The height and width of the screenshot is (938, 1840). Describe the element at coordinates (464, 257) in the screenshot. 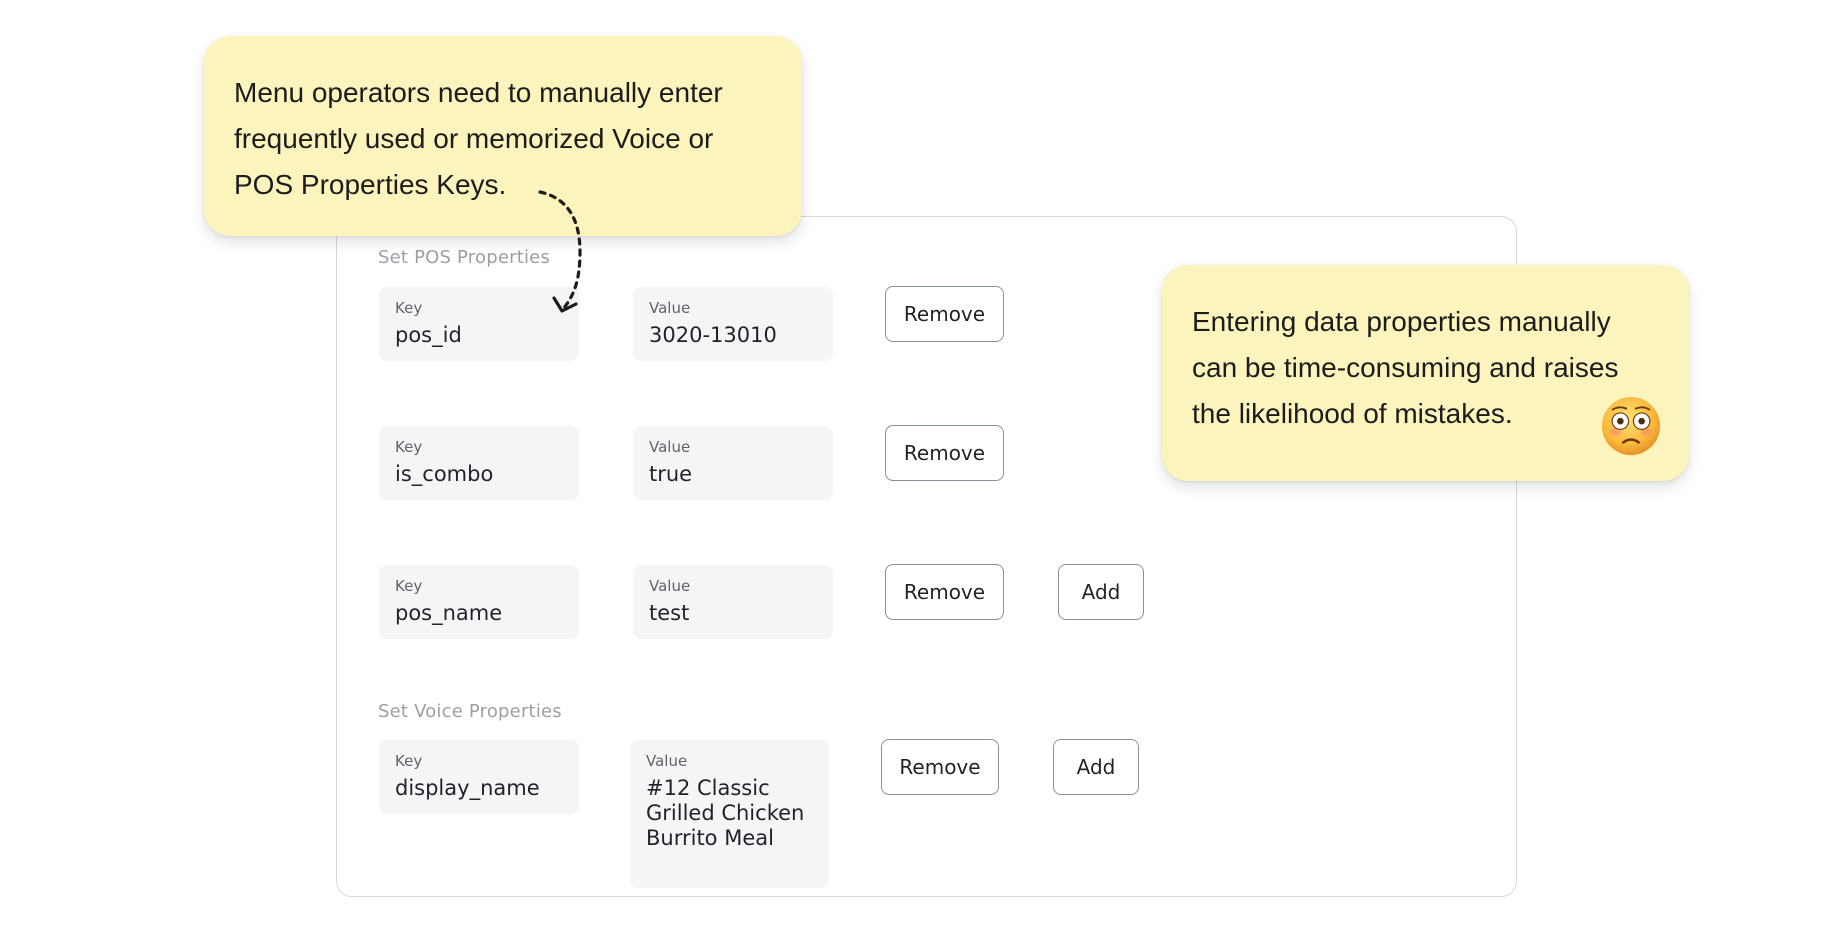

I see `pos-section-title: Set POS Properties` at that location.